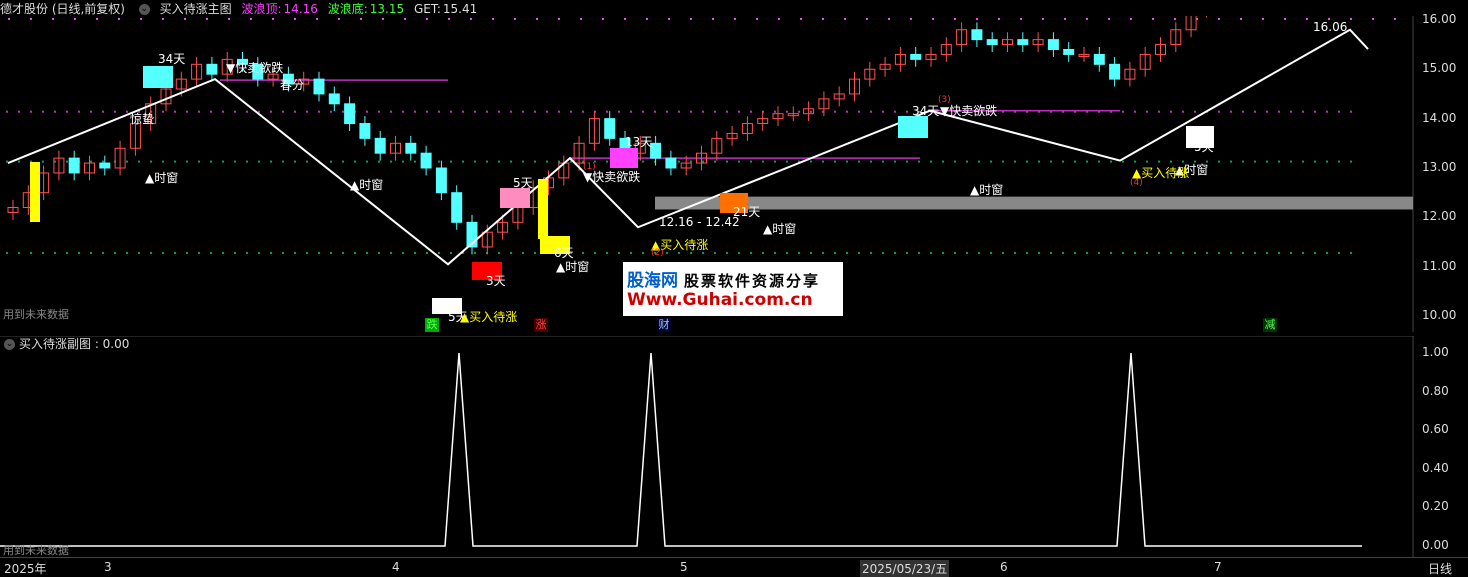 The width and height of the screenshot is (1468, 577). What do you see at coordinates (1218, 567) in the screenshot?
I see `x-tick-label: 7` at bounding box center [1218, 567].